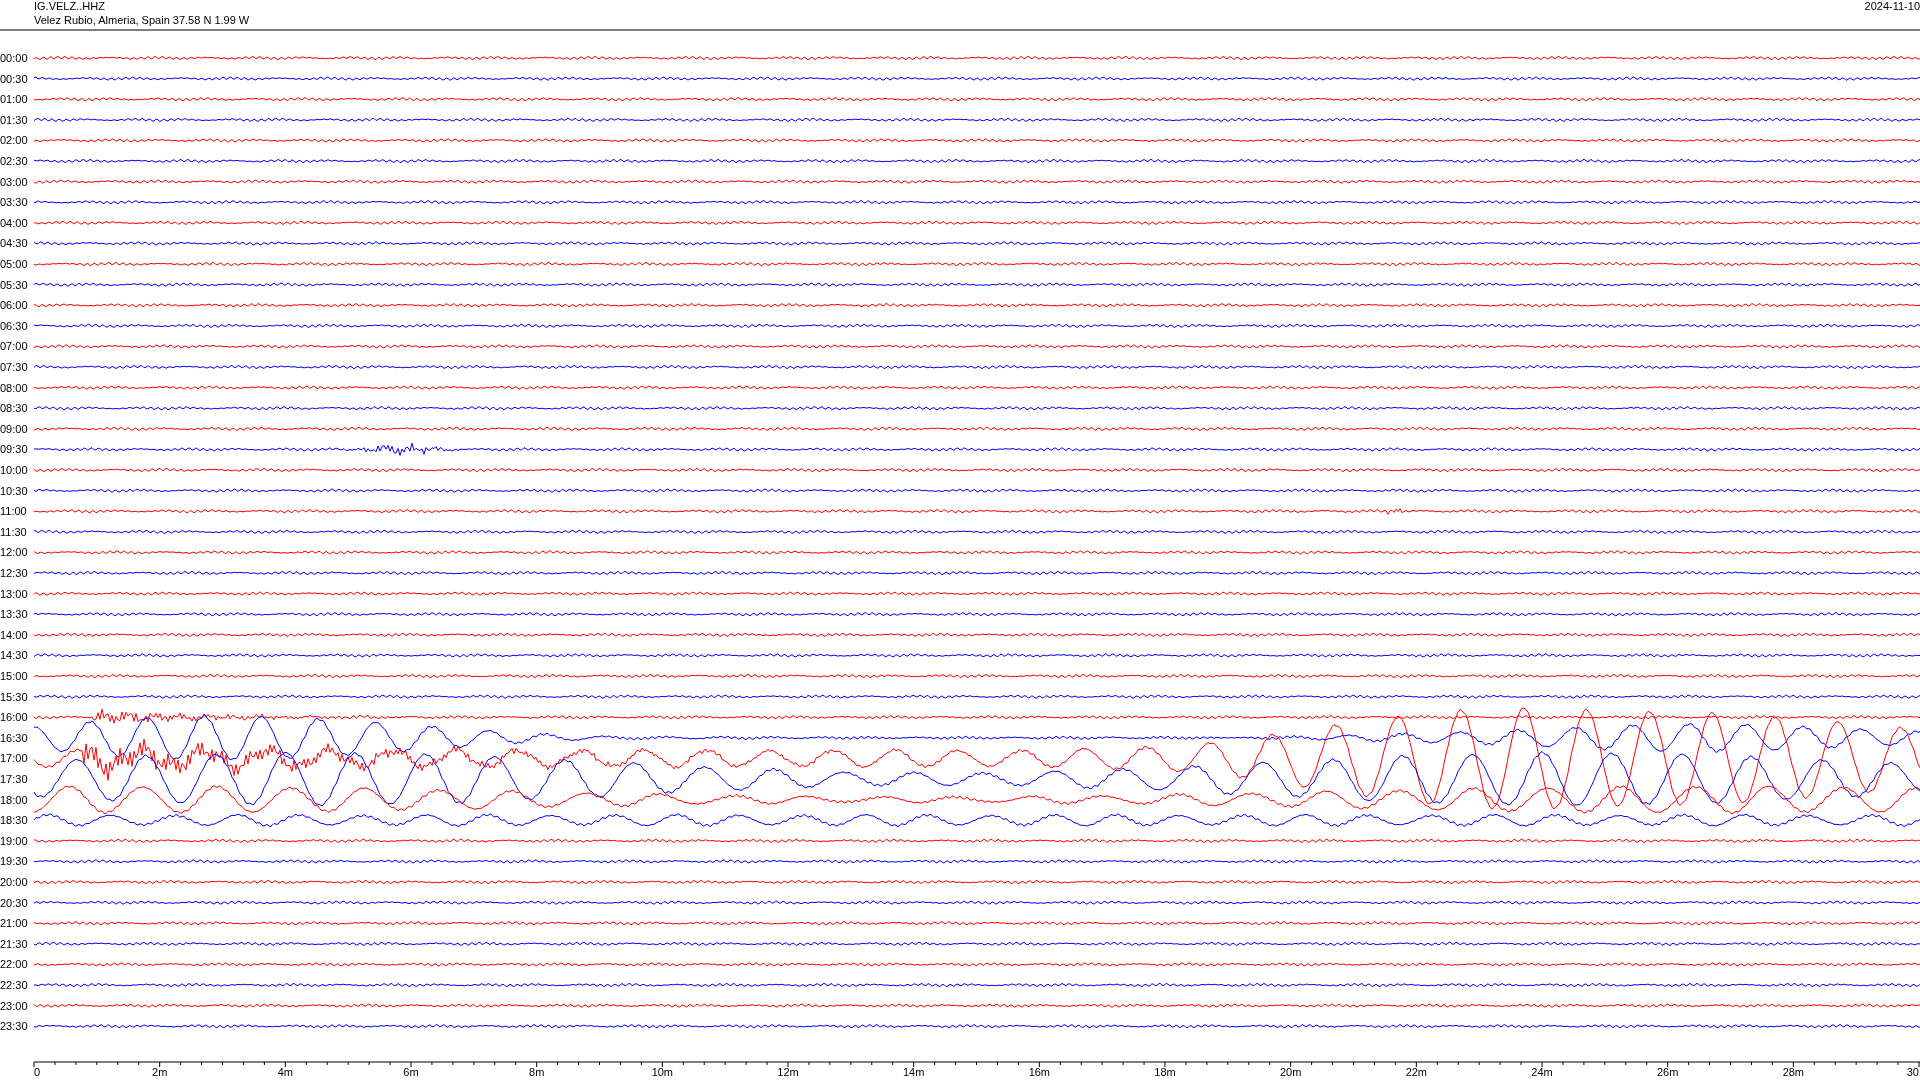 The height and width of the screenshot is (1080, 1920). Describe the element at coordinates (14, 779) in the screenshot. I see `row-time-label: 17:30` at that location.